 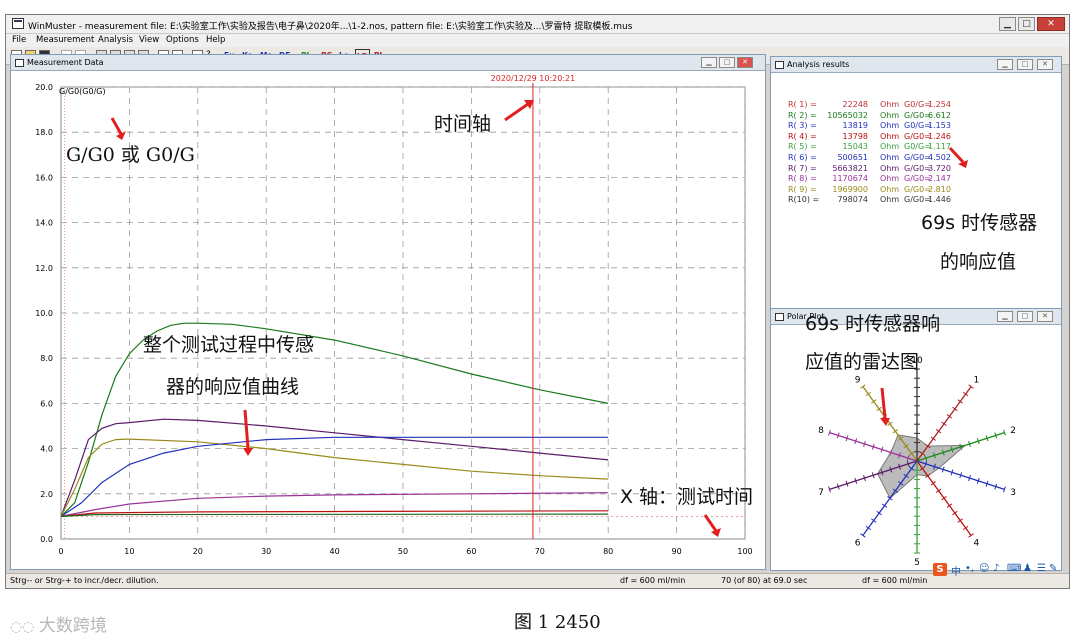 What do you see at coordinates (229, 345) in the screenshot?
I see `annotation-curve-1: 整个测试过程中传感` at bounding box center [229, 345].